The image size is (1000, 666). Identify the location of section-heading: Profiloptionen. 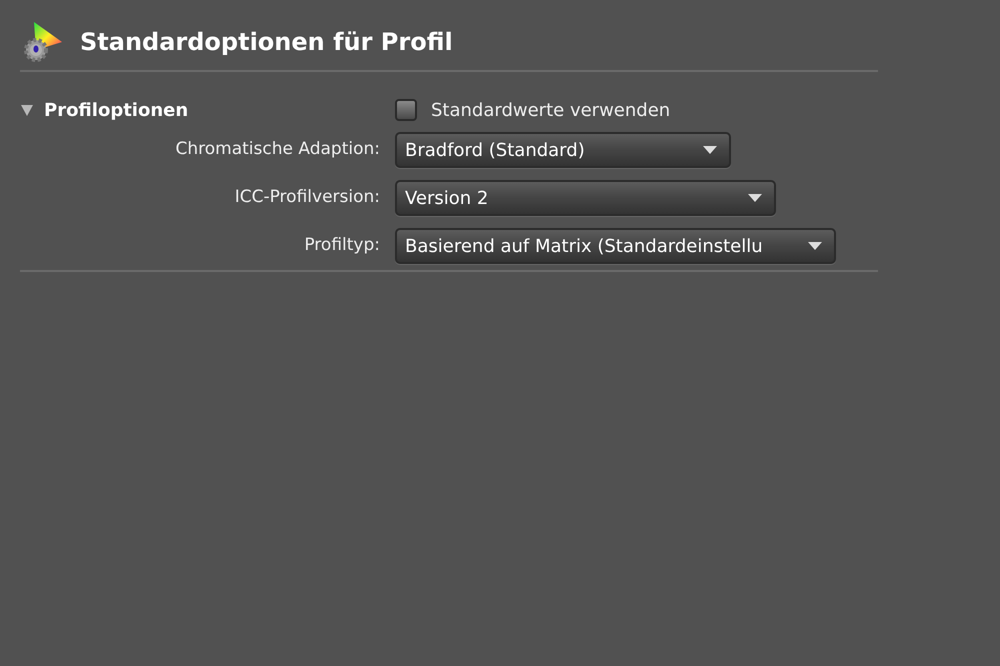
(116, 110).